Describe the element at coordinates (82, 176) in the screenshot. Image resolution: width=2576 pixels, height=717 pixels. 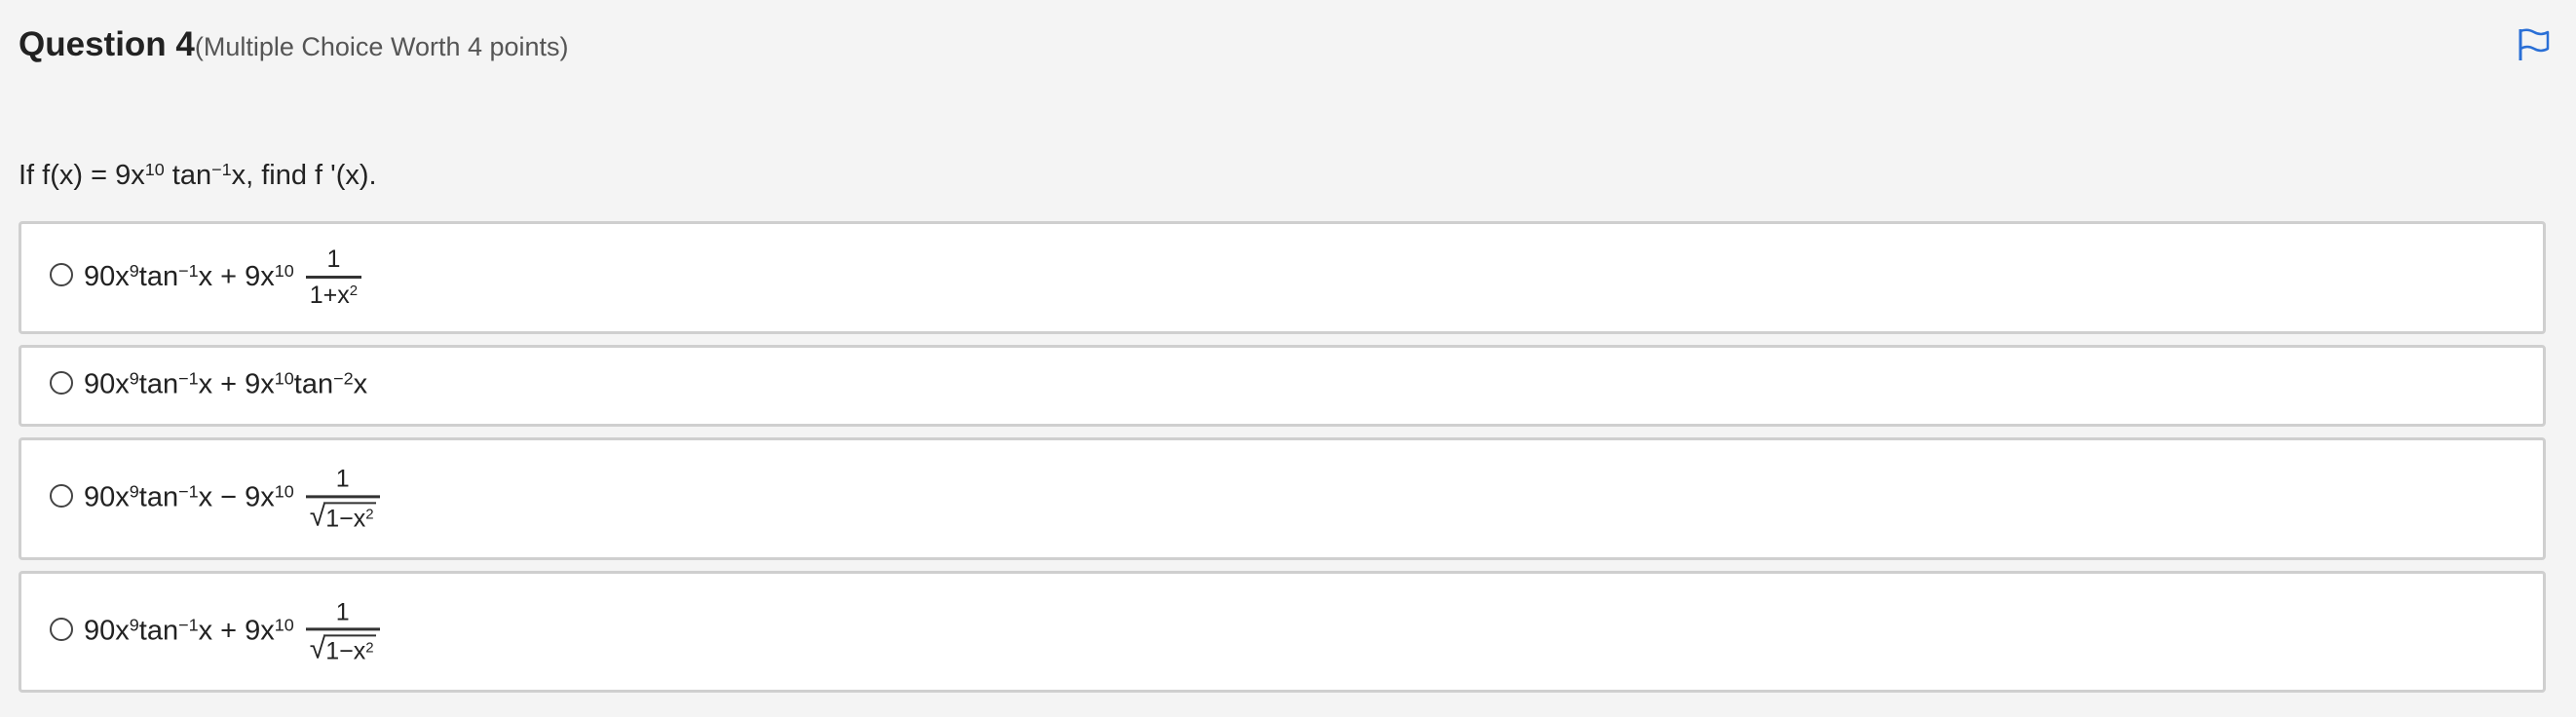
I see `prompt-text: If f(x) = 9x` at that location.